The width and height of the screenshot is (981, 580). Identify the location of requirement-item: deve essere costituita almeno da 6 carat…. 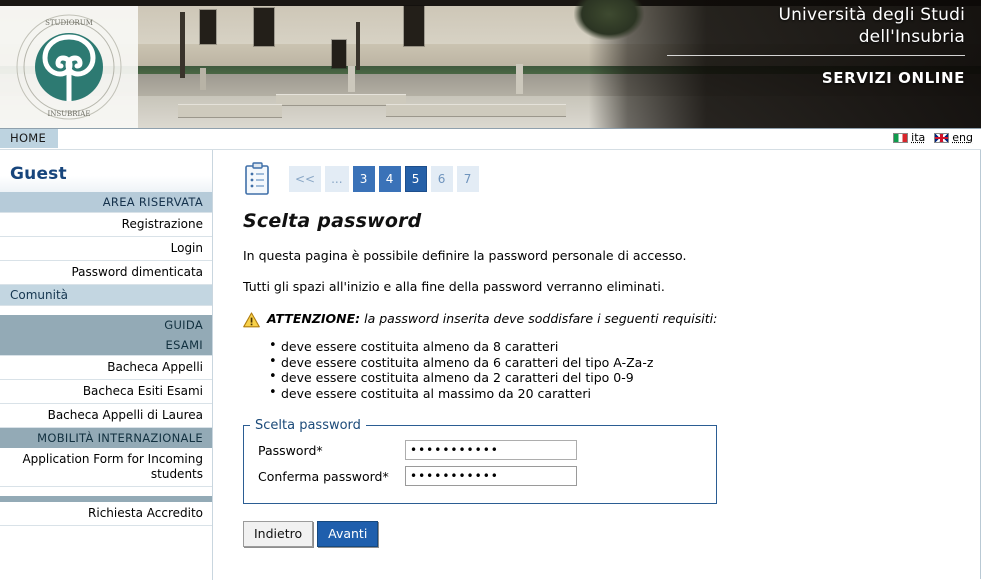
(624, 362).